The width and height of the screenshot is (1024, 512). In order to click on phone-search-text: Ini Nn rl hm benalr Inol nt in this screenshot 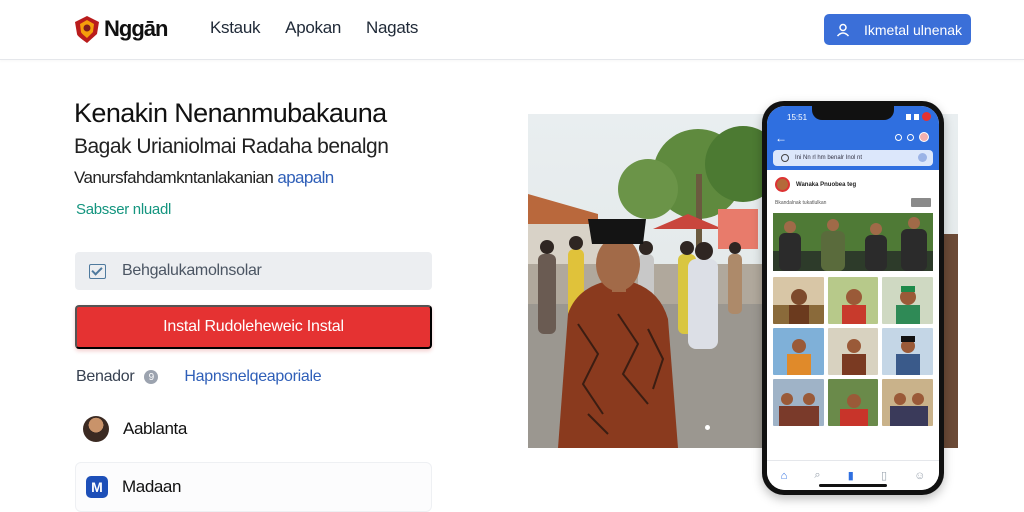, I will do `click(829, 158)`.